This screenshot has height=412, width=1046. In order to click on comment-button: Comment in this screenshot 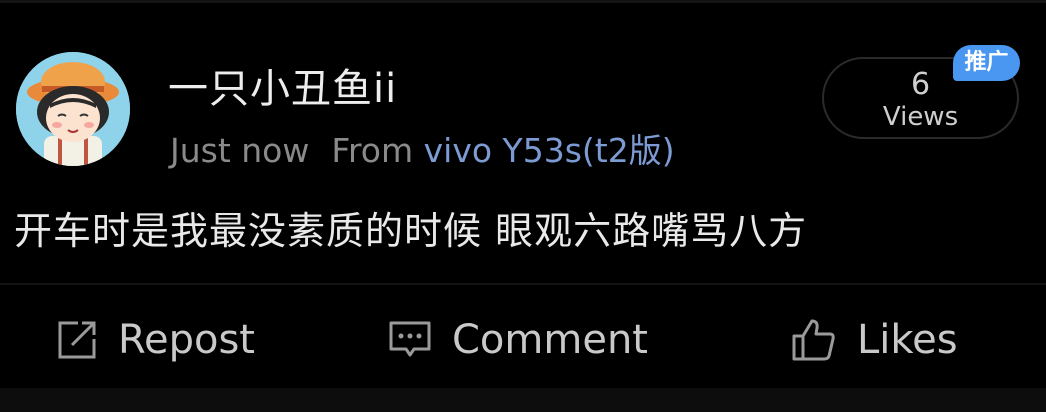, I will do `click(518, 340)`.